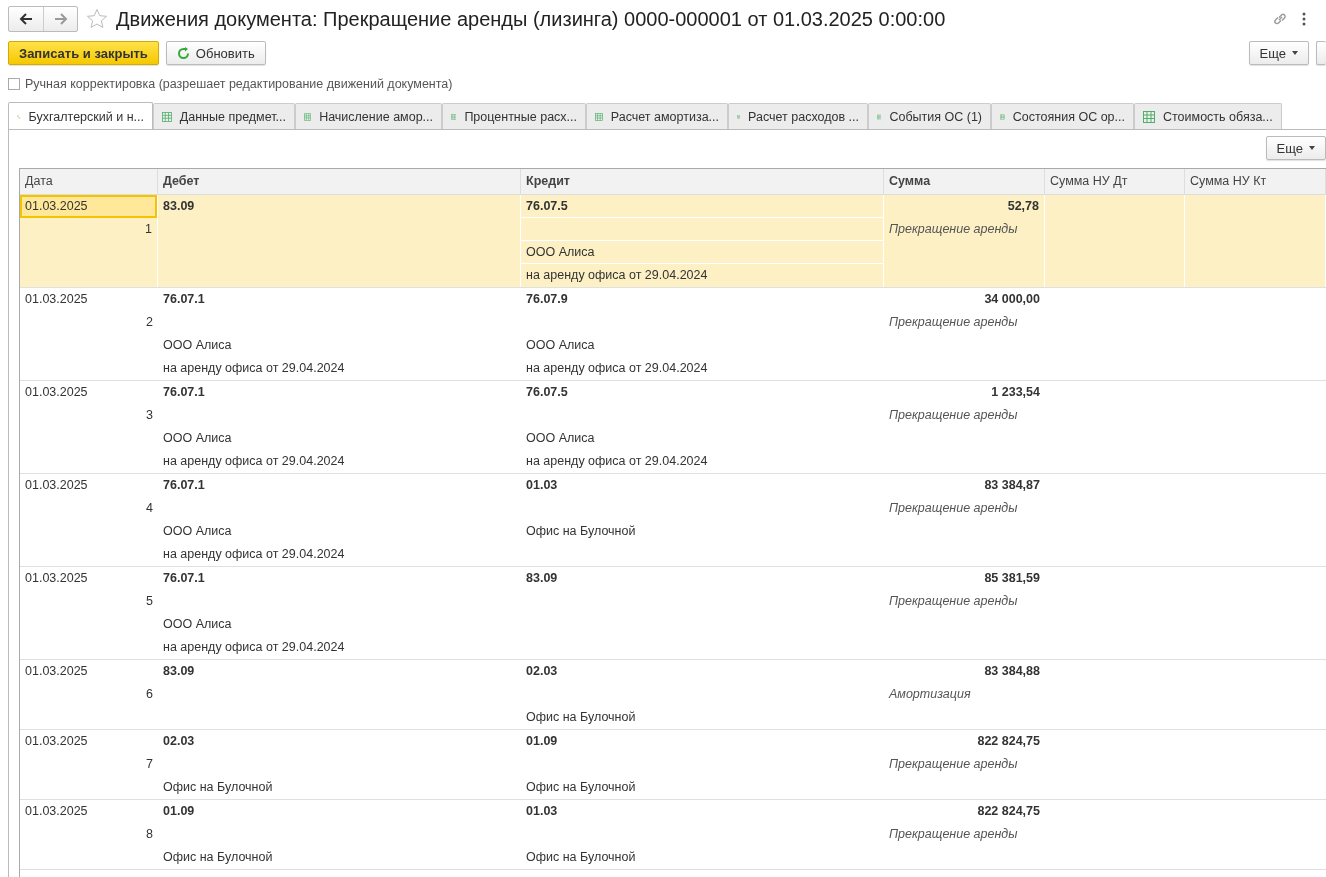 Image resolution: width=1326 pixels, height=877 pixels. I want to click on column-header: Сумма НУ Дт, so click(1115, 181).